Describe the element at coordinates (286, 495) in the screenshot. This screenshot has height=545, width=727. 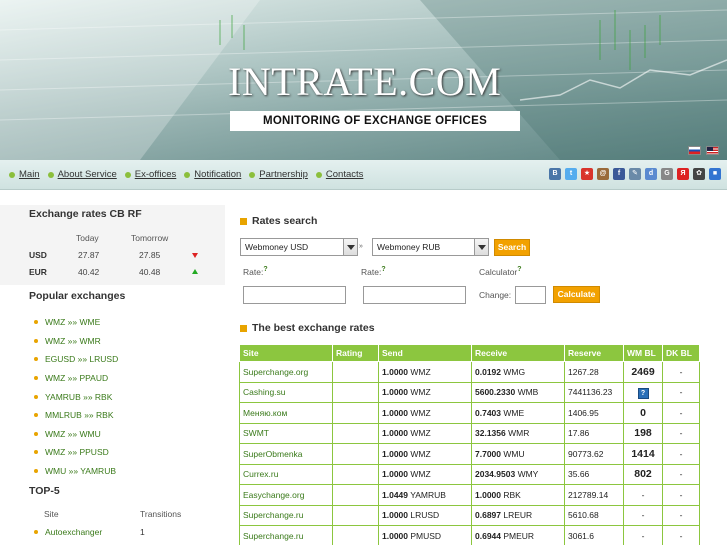
I see `row-site: Easychange.org` at that location.